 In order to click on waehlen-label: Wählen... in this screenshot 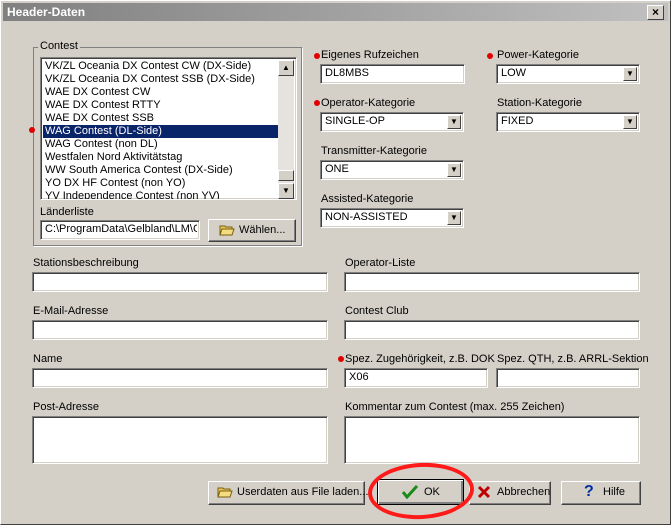, I will do `click(262, 230)`.